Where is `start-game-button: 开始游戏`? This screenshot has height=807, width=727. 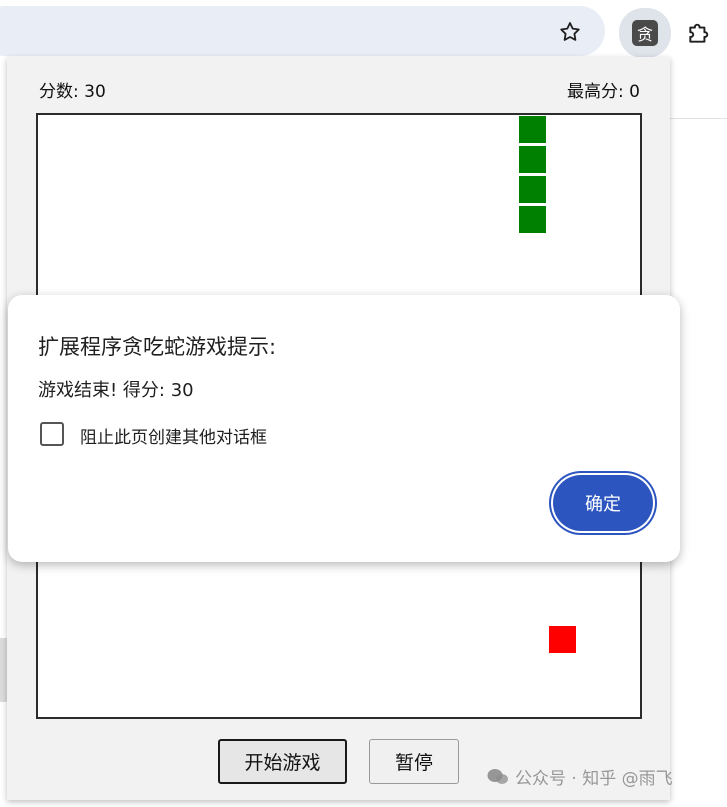
start-game-button: 开始游戏 is located at coordinates (282, 761).